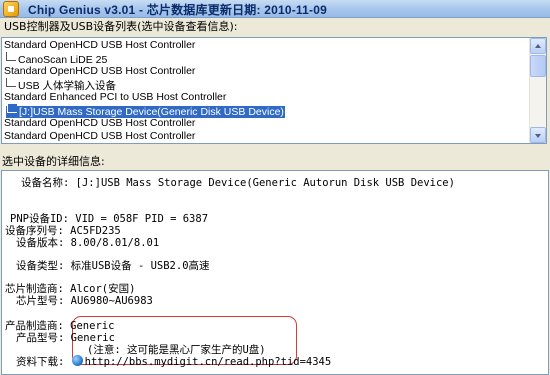  What do you see at coordinates (111, 301) in the screenshot?
I see `chip-model-value: AU6980~AU6983` at bounding box center [111, 301].